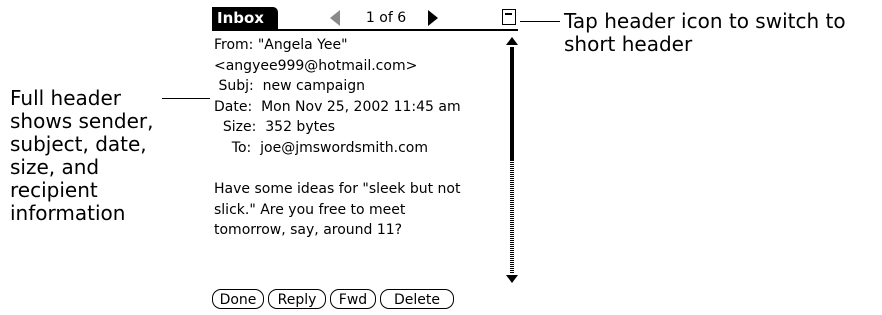 This screenshot has width=882, height=315. What do you see at coordinates (337, 106) in the screenshot?
I see `date-field: Date: Mon Nov 25, 2002 11:45 am` at bounding box center [337, 106].